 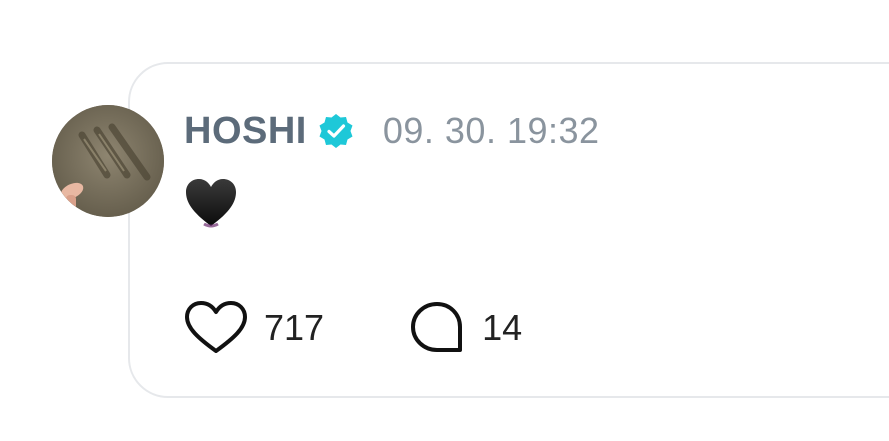 I want to click on comment-actions: 717 14, so click(x=353, y=328).